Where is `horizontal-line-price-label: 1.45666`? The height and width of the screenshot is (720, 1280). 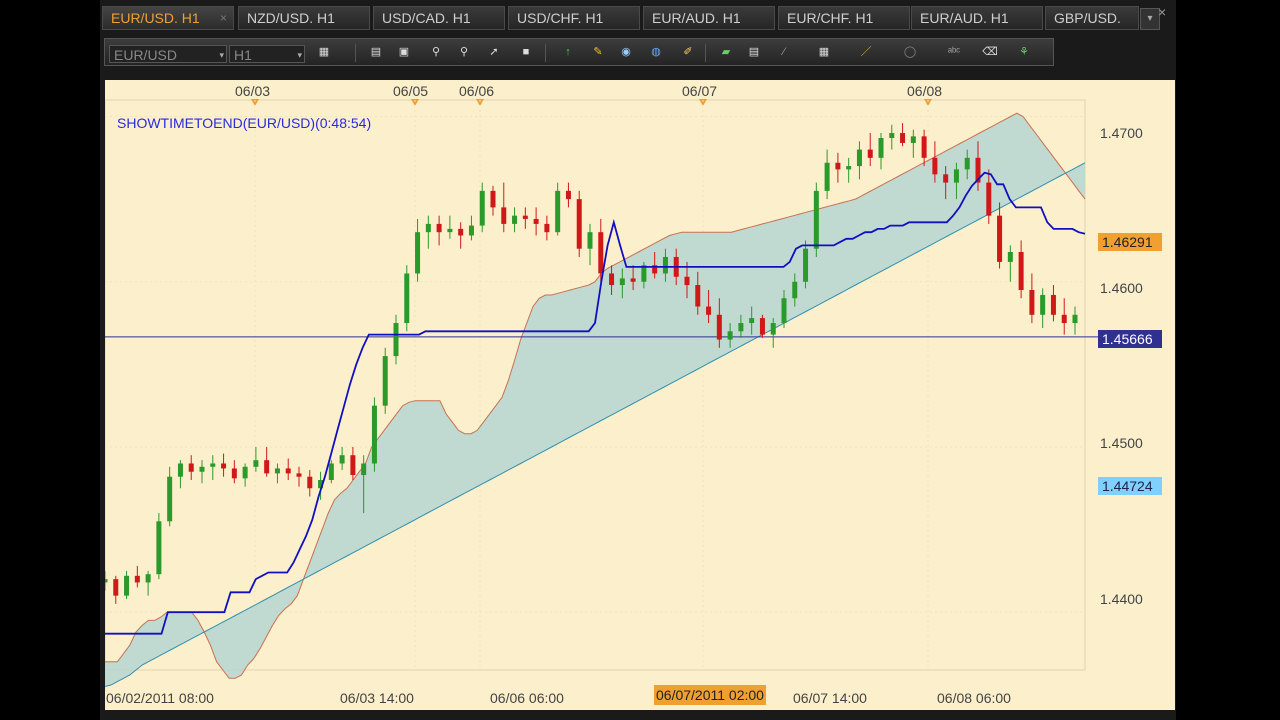 horizontal-line-price-label: 1.45666 is located at coordinates (1130, 339).